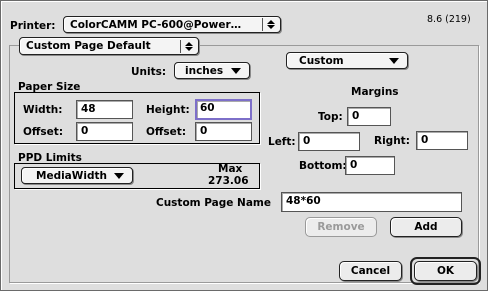 Image resolution: width=488 pixels, height=291 pixels. What do you see at coordinates (329, 141) in the screenshot?
I see `left-margin-field: 0` at bounding box center [329, 141].